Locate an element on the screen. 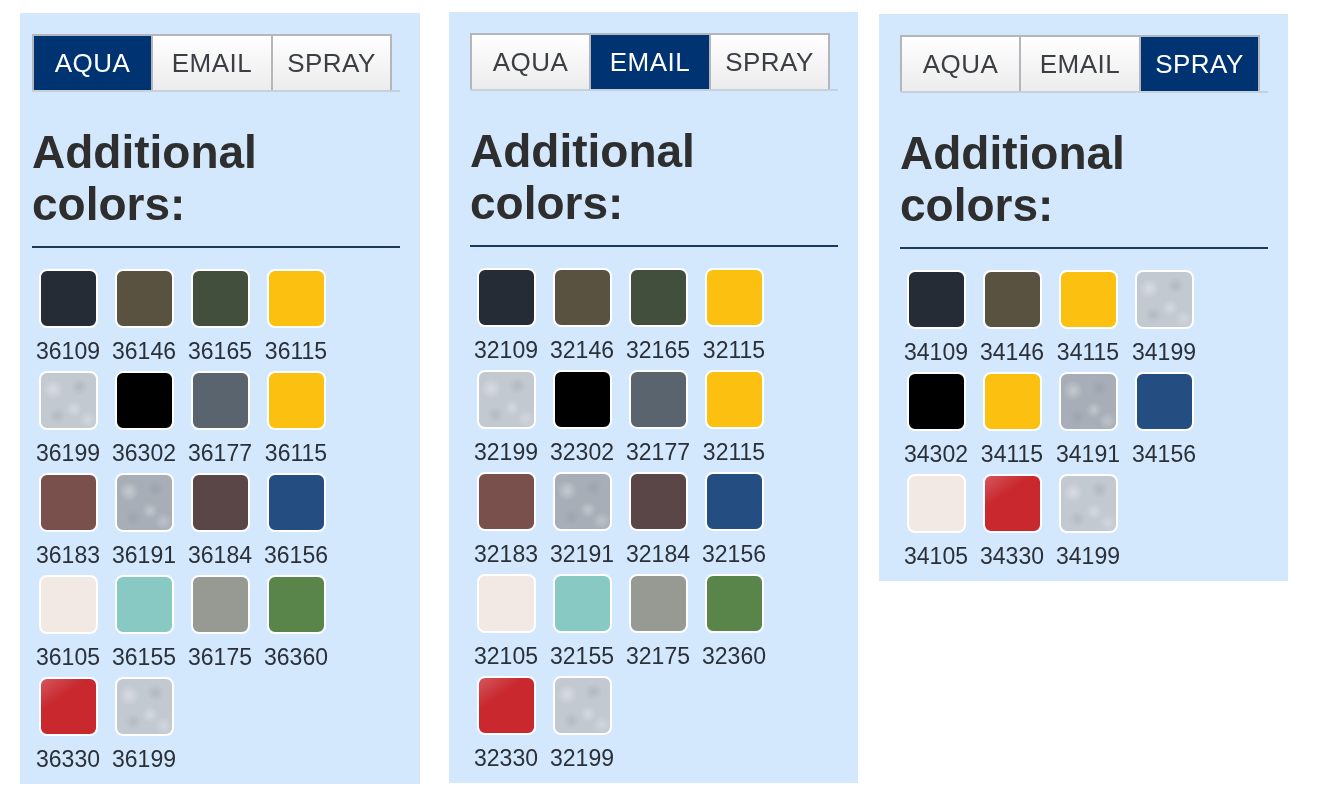 This screenshot has width=1321, height=810. color-code: 32165 is located at coordinates (658, 350).